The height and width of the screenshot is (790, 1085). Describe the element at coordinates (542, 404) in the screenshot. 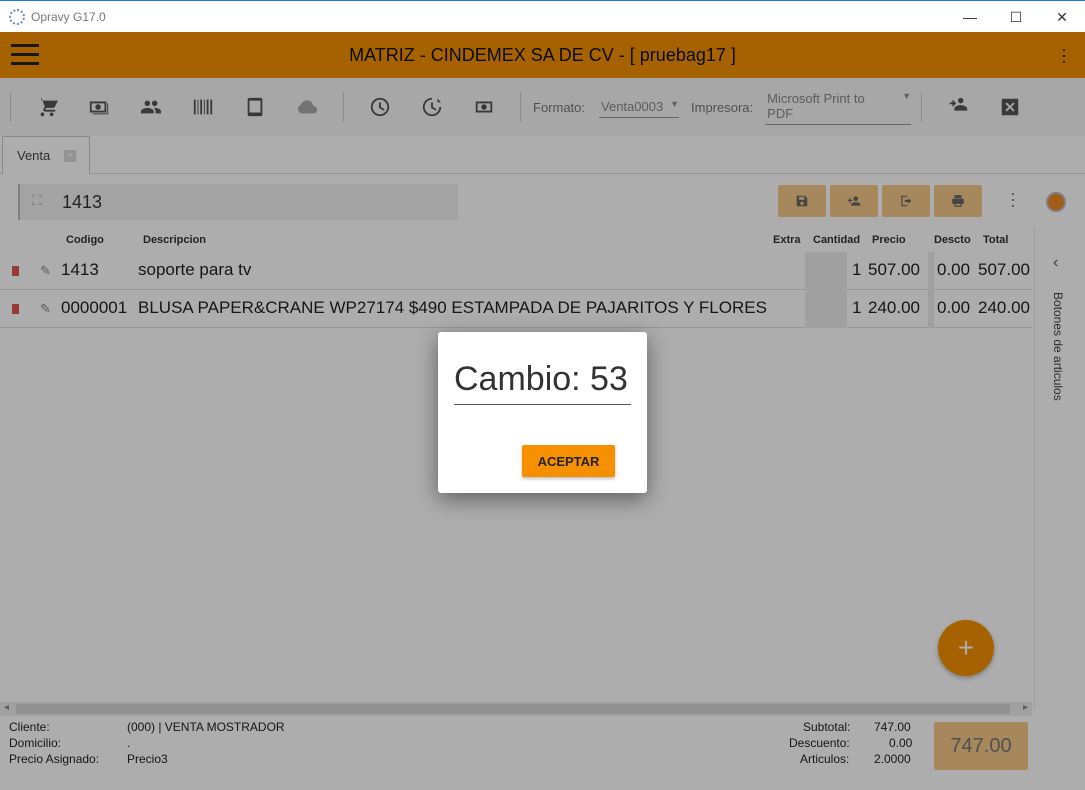

I see `dialog-divider` at that location.